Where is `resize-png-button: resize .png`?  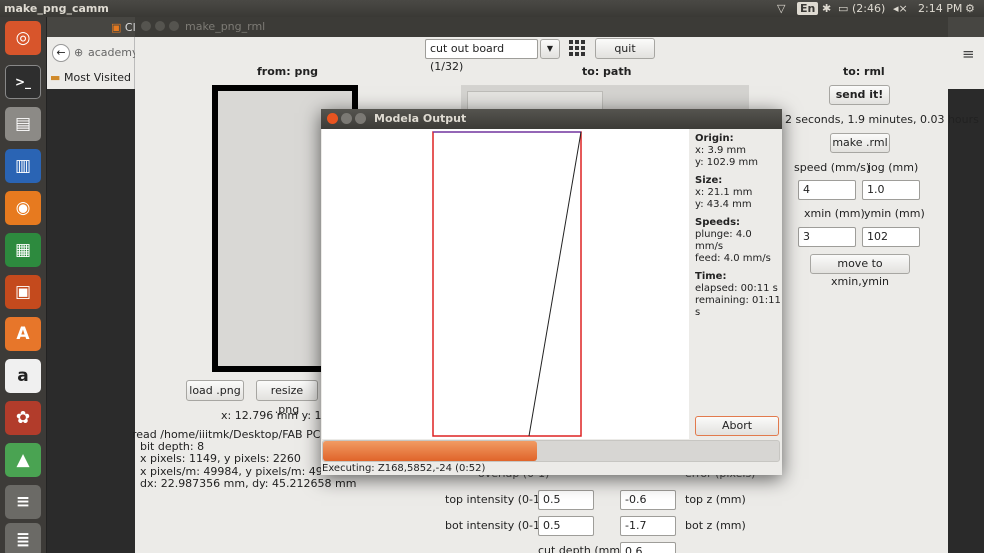
resize-png-button: resize .png is located at coordinates (287, 398).